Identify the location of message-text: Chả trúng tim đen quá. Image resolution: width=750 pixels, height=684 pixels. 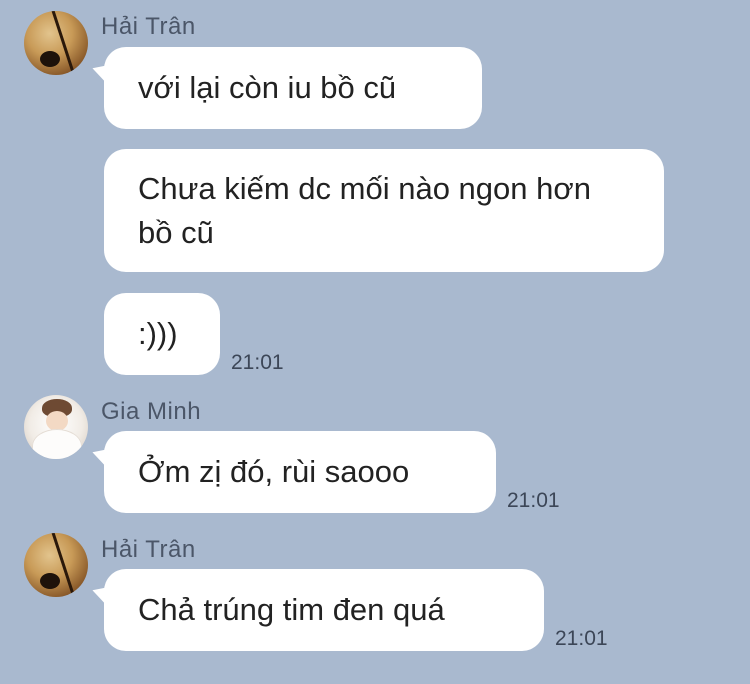
(291, 609).